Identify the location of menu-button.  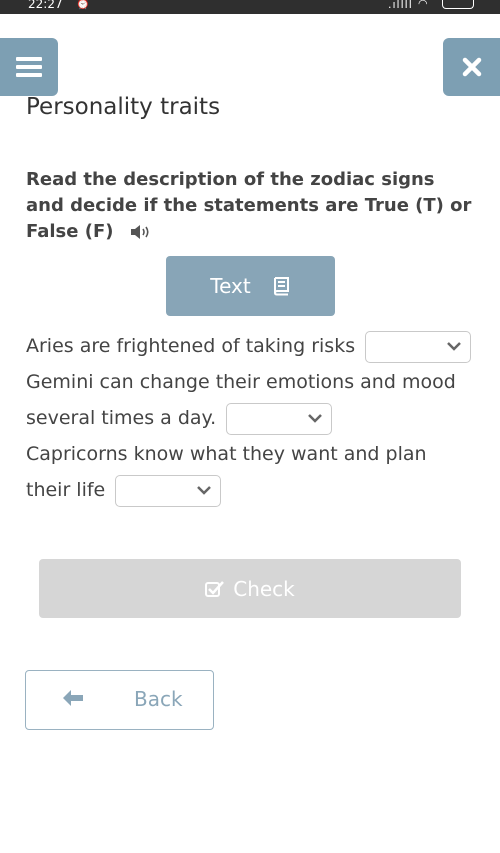
(29, 67).